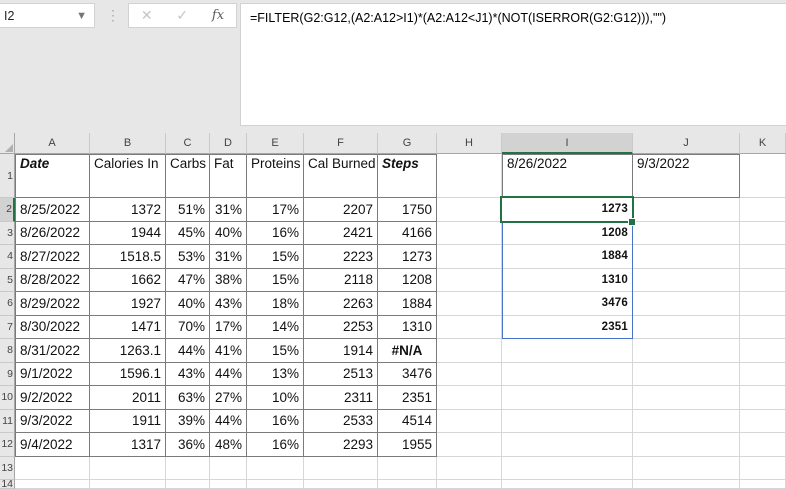 The width and height of the screenshot is (786, 489). I want to click on cell-I6: 3476, so click(567, 304).